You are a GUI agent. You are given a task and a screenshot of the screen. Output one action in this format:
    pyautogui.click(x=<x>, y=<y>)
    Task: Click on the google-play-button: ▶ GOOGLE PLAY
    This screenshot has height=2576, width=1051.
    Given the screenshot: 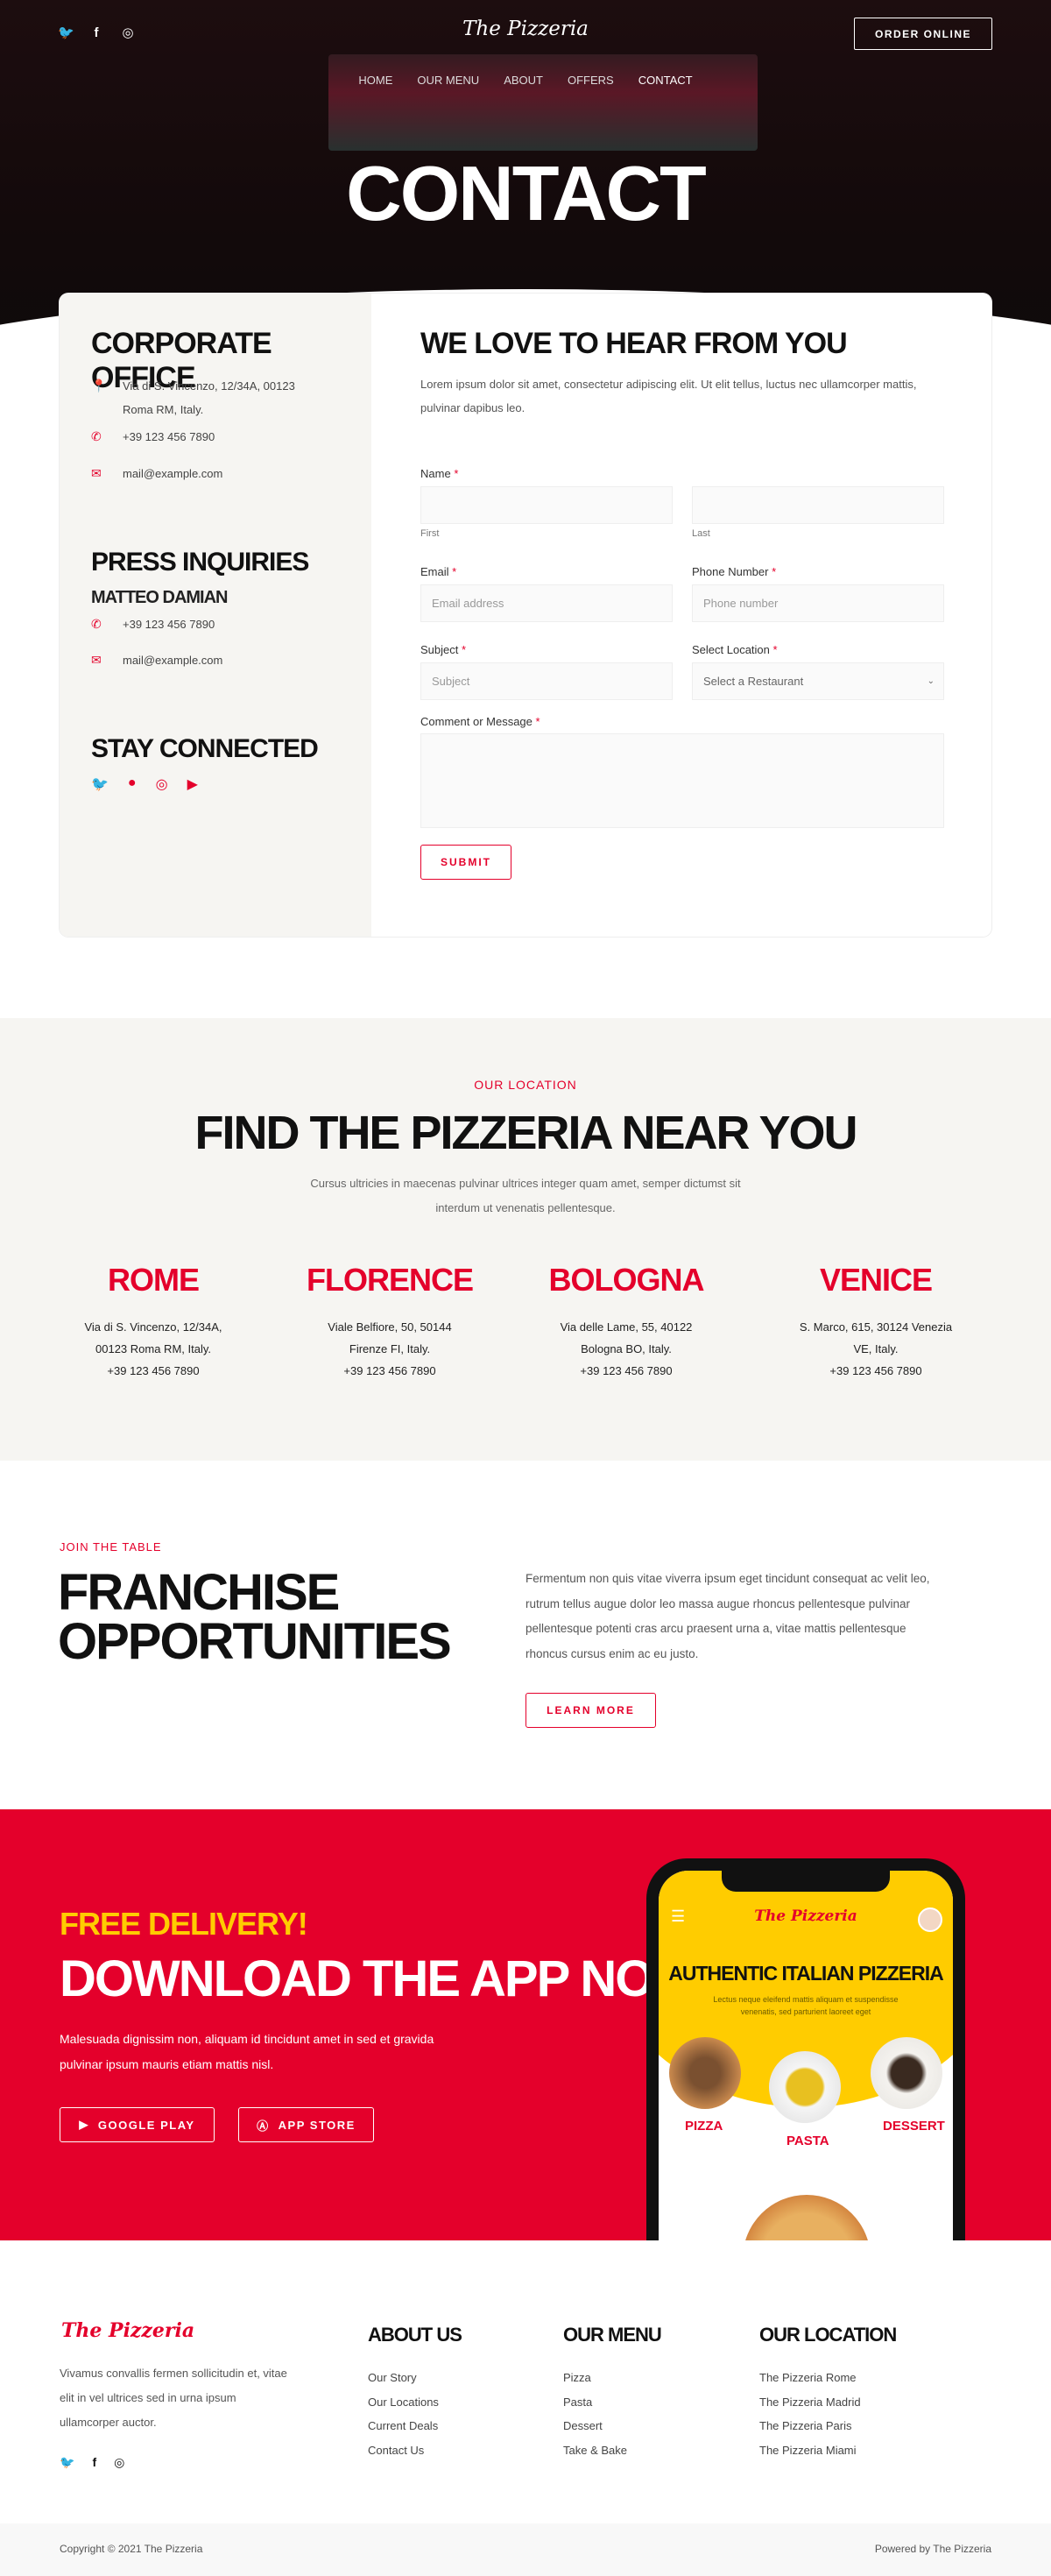 What is the action you would take?
    pyautogui.click(x=137, y=2124)
    